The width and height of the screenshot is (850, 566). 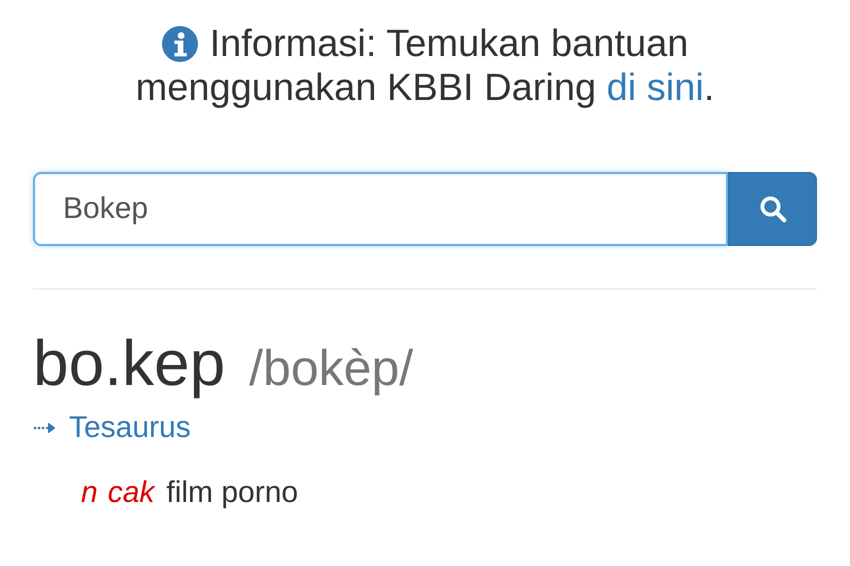 I want to click on grammar-label: cak, so click(x=131, y=493).